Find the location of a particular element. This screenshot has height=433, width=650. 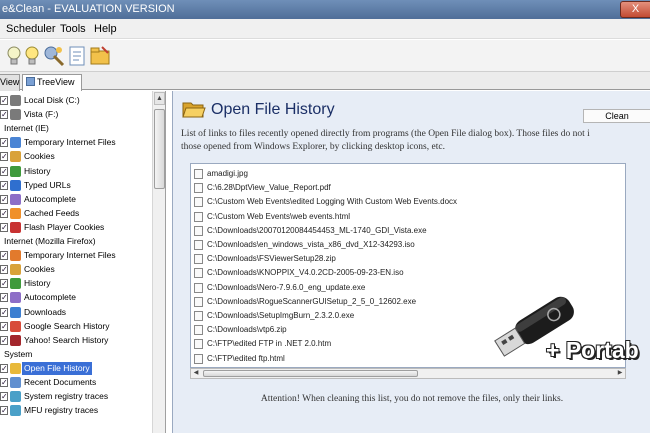

tab-view: View is located at coordinates (10, 82).